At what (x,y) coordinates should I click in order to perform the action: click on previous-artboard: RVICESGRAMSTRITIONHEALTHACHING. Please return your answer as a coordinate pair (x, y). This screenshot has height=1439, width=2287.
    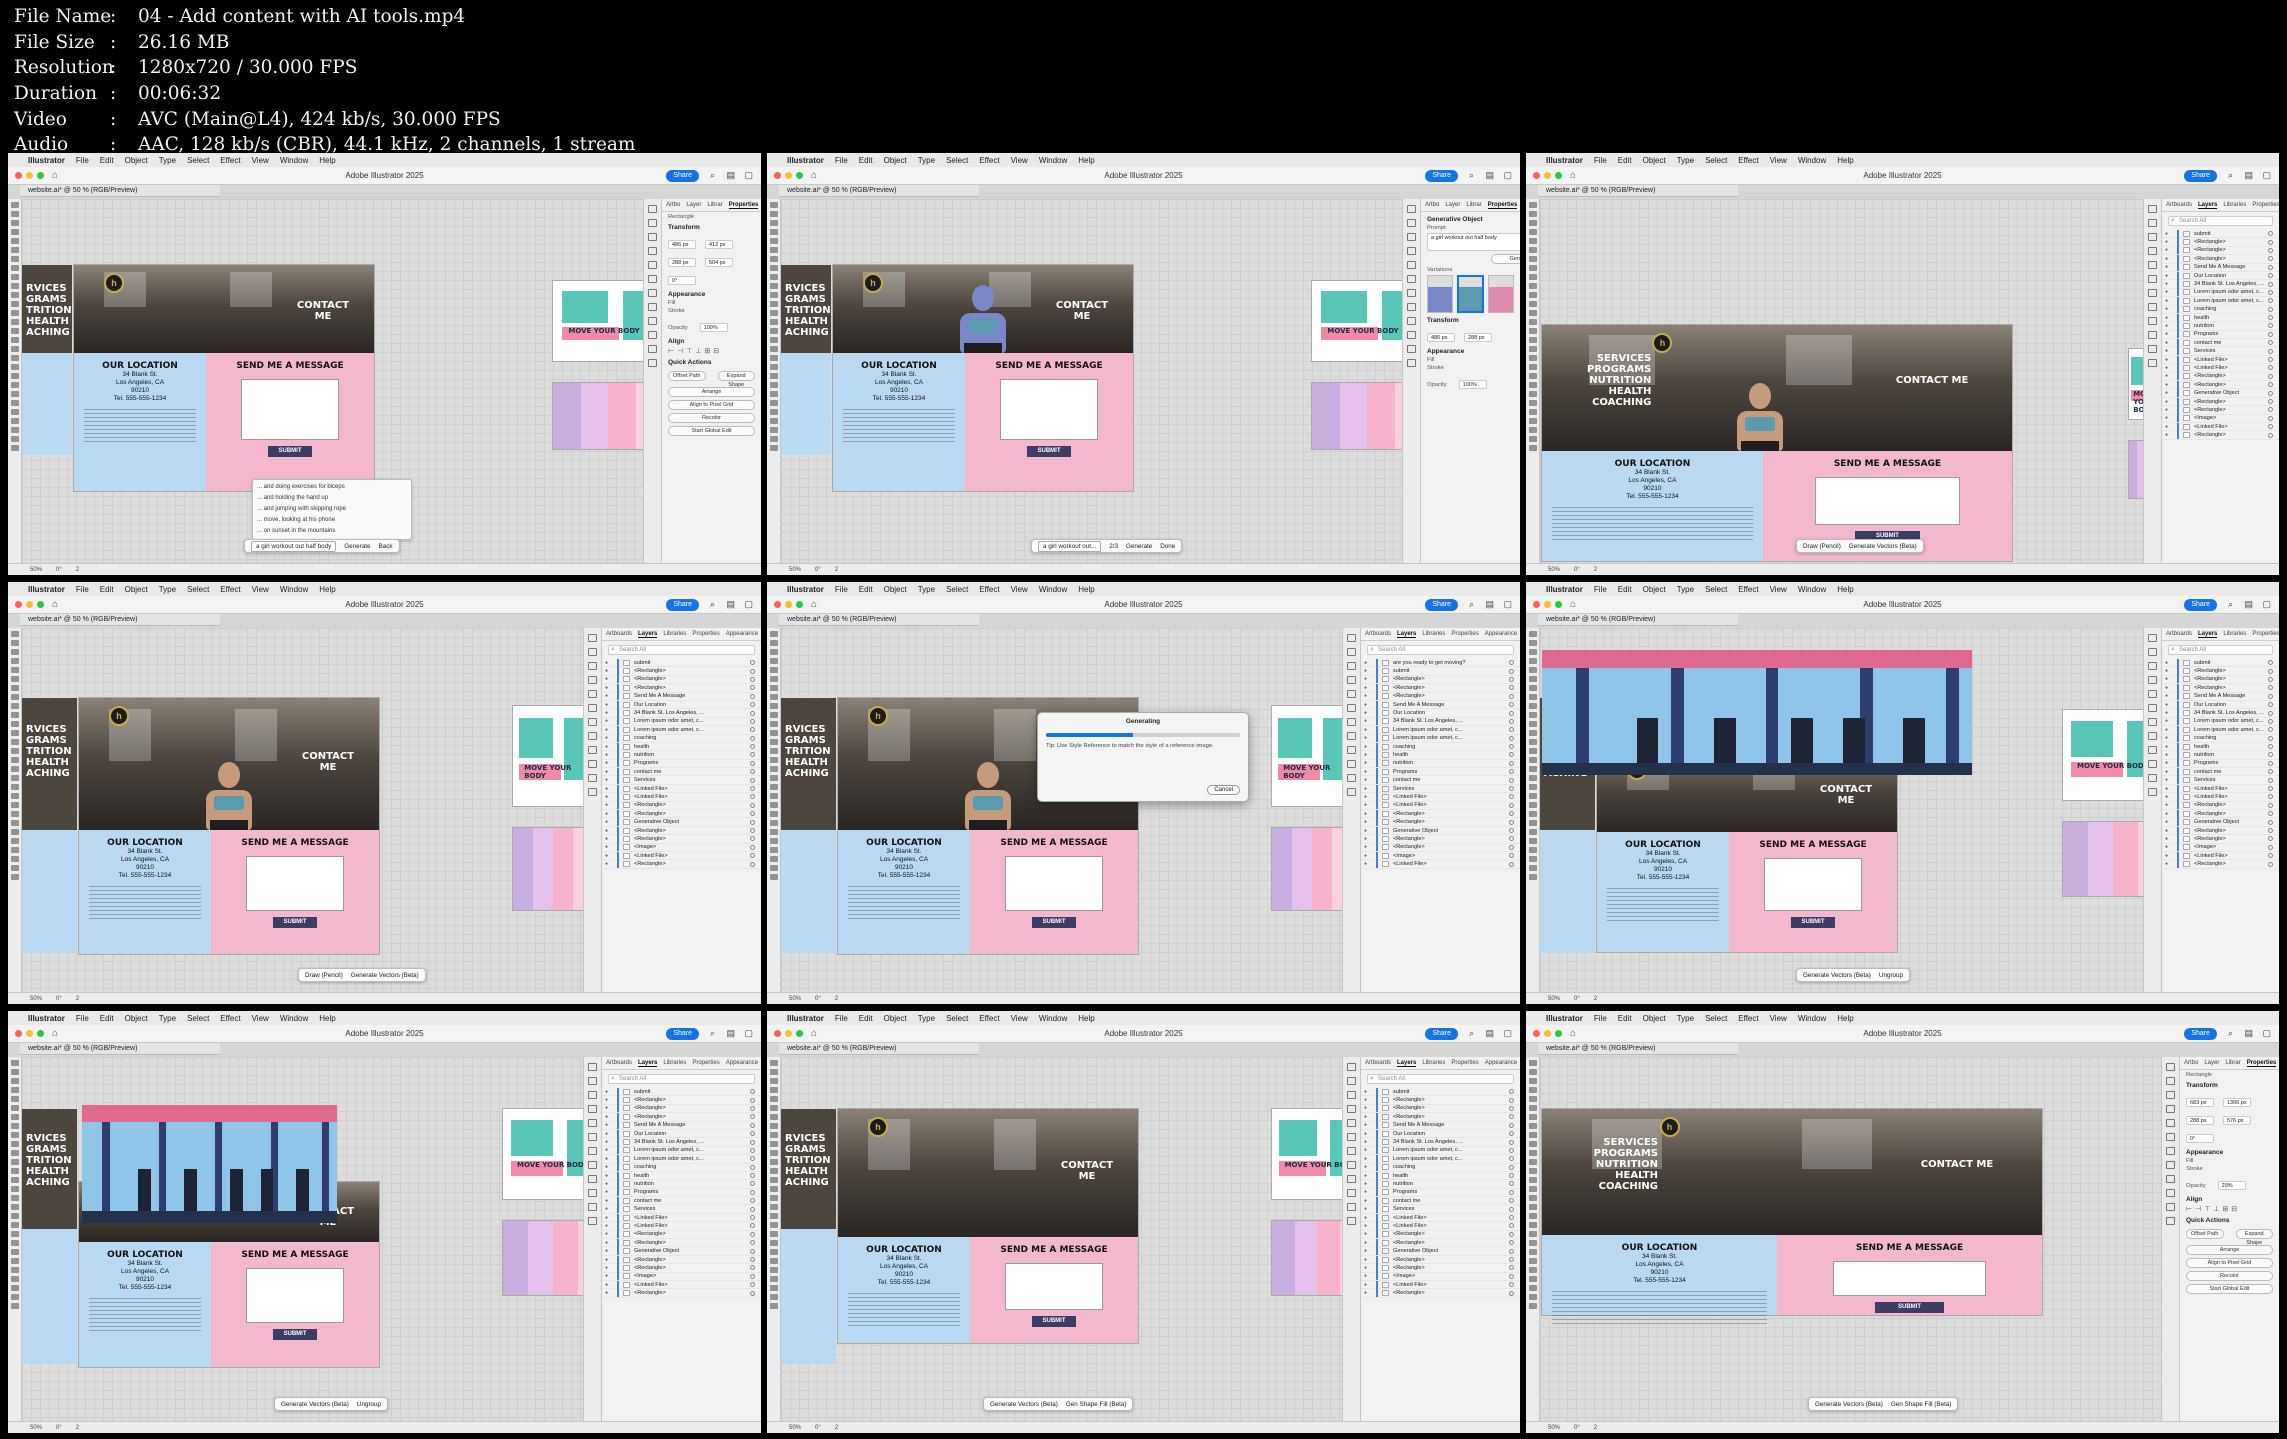
    Looking at the image, I should click on (808, 825).